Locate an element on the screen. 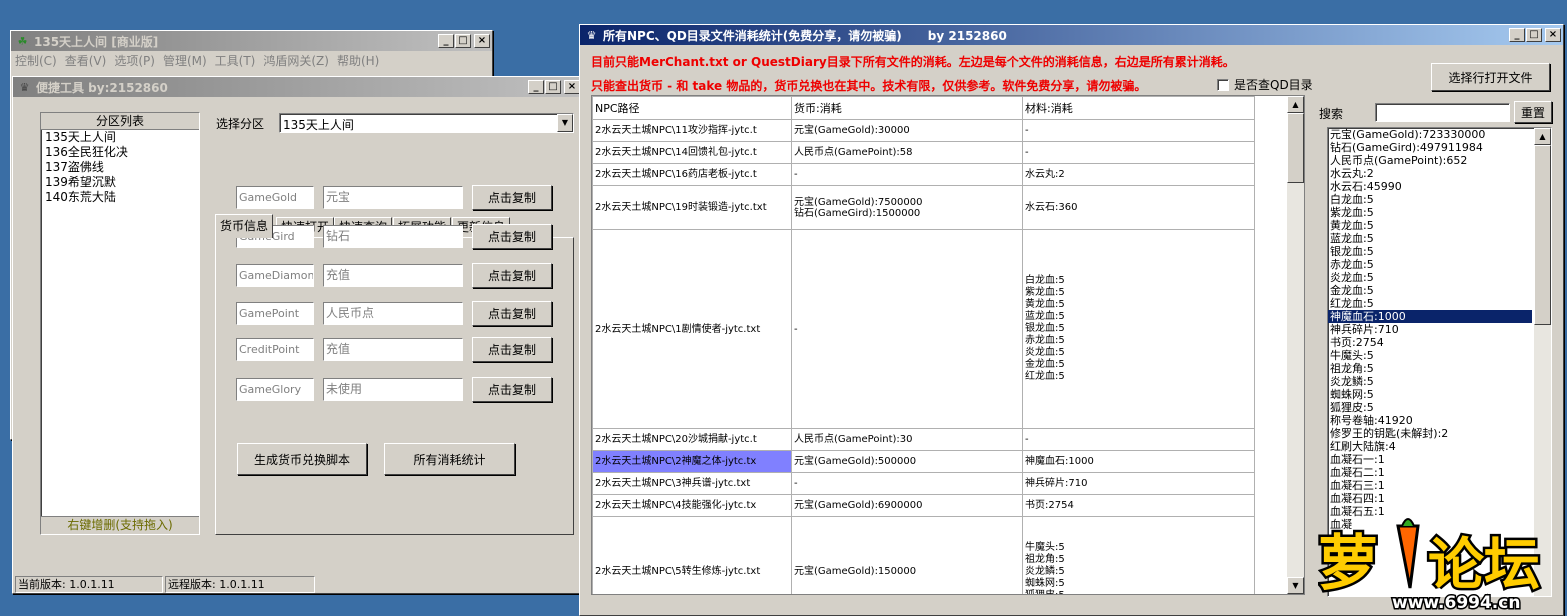  cell-currency: 人民币点(GamePoint):30 is located at coordinates (907, 439).